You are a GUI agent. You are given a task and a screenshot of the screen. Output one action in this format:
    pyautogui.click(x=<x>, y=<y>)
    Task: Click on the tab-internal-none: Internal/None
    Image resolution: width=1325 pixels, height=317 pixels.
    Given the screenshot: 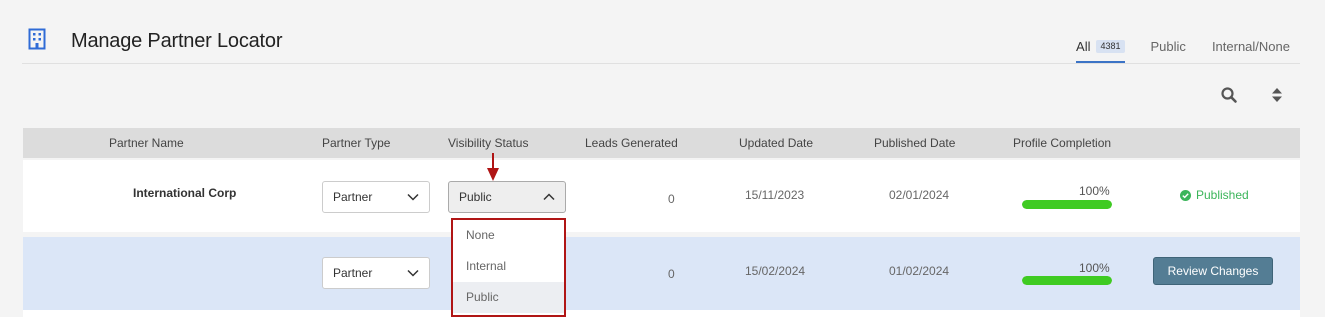 What is the action you would take?
    pyautogui.click(x=1251, y=51)
    